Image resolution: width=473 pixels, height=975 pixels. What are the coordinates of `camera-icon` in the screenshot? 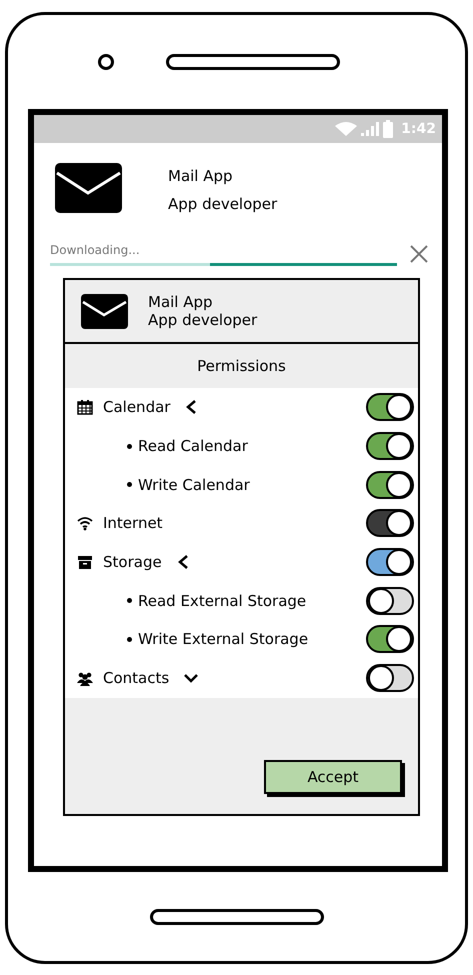 It's located at (106, 62).